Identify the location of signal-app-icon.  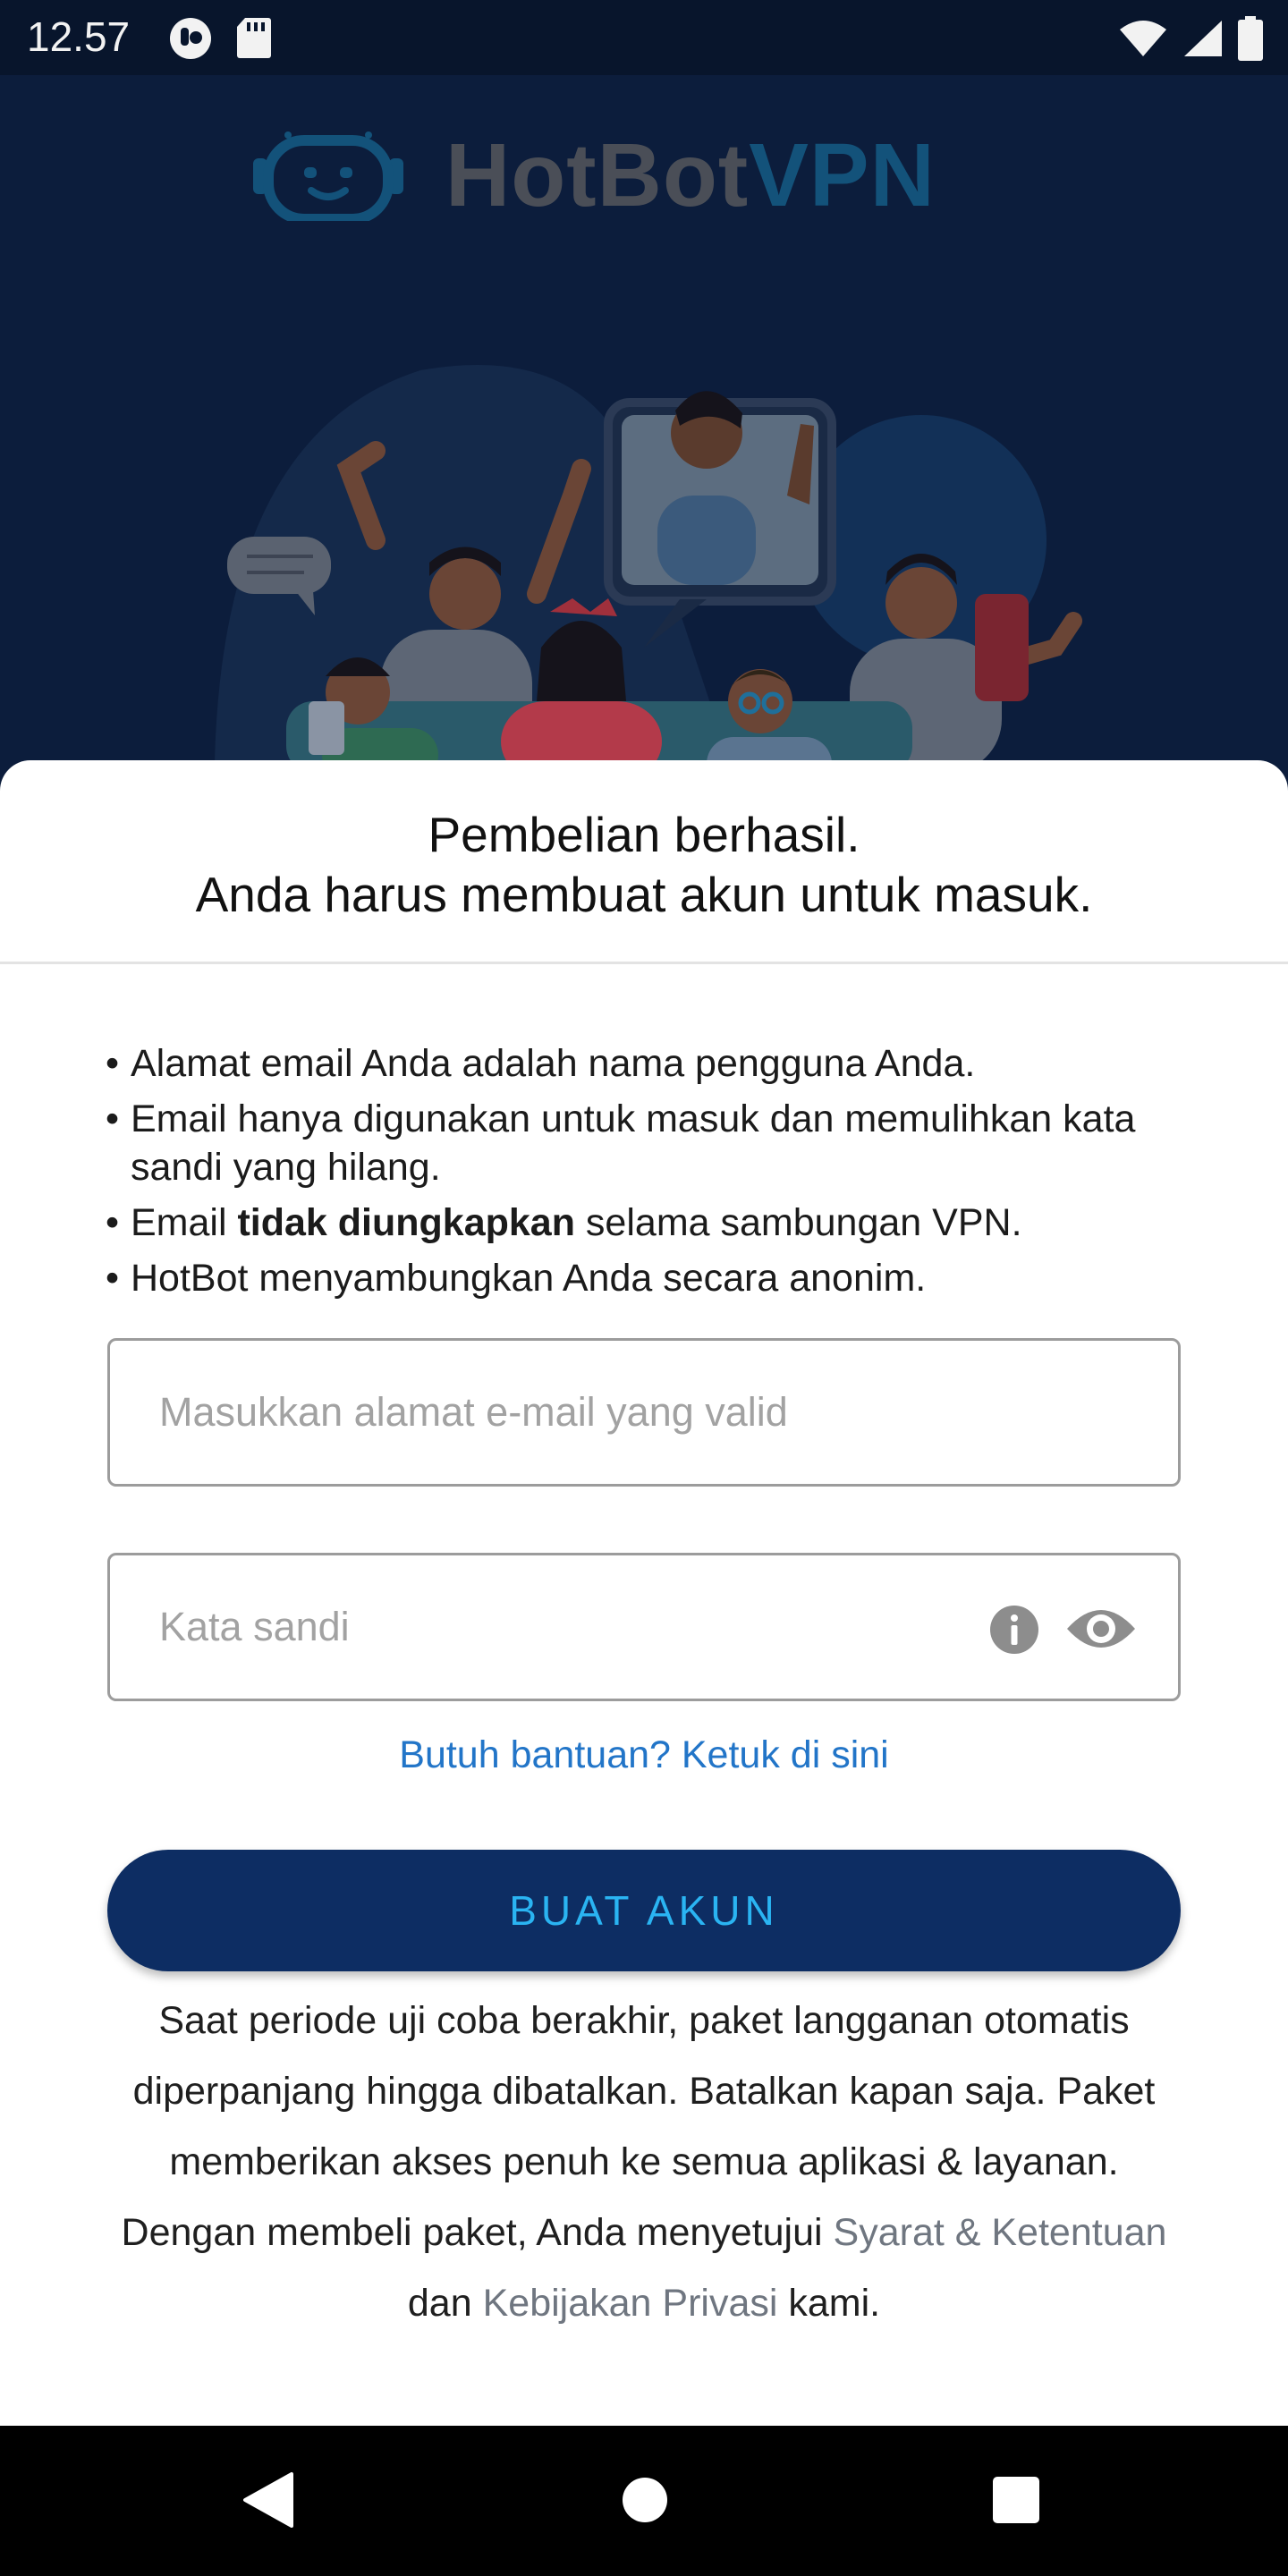
(190, 38).